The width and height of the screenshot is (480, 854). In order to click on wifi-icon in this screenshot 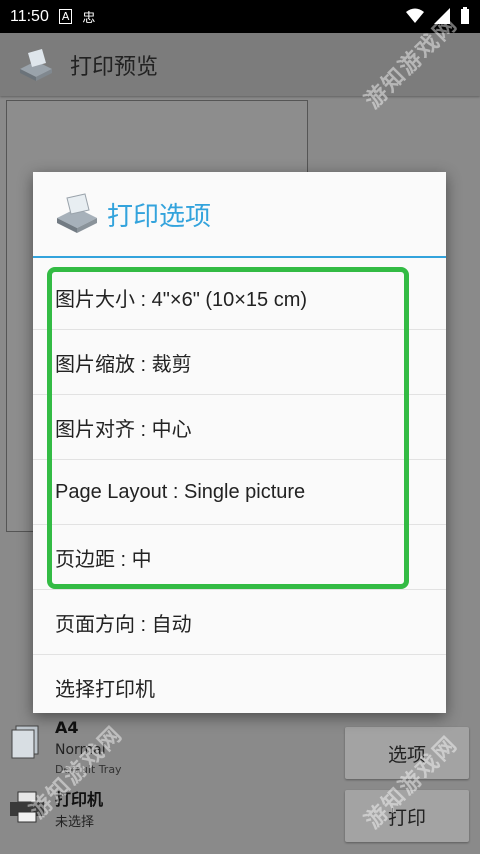, I will do `click(415, 15)`.